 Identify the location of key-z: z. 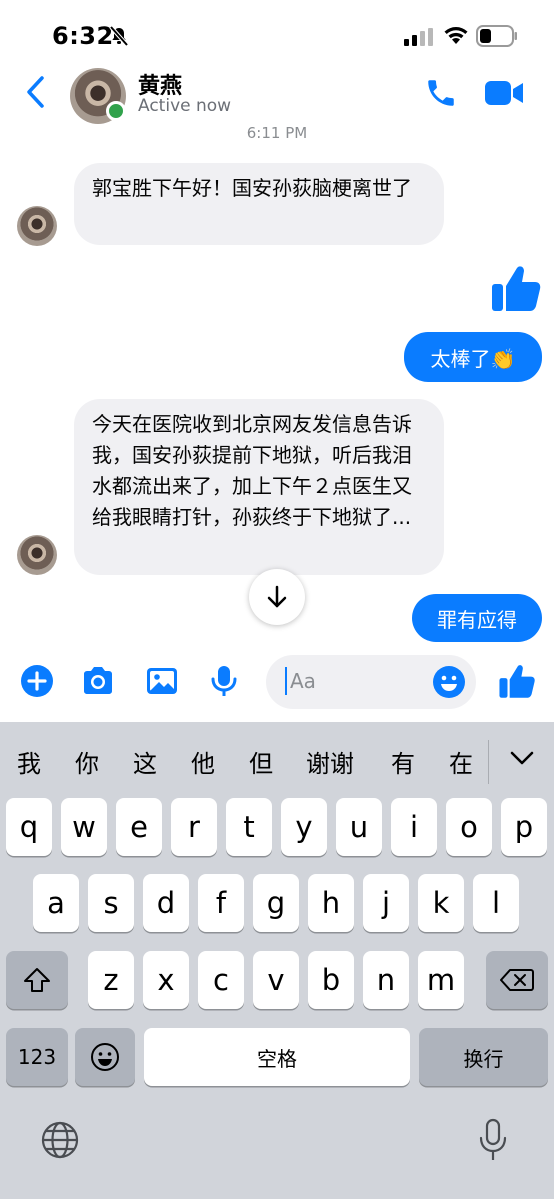
(111, 980).